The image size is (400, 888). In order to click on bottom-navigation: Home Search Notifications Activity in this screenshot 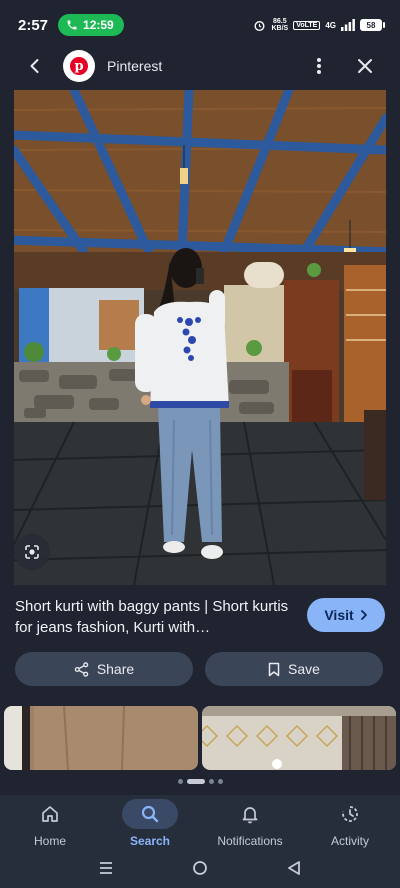, I will do `click(200, 824)`.